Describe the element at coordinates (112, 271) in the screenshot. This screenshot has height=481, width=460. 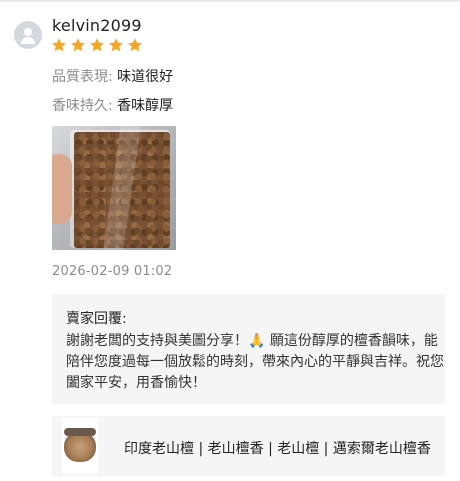
I see `review-timestamp: 2026-02-09 01:02` at that location.